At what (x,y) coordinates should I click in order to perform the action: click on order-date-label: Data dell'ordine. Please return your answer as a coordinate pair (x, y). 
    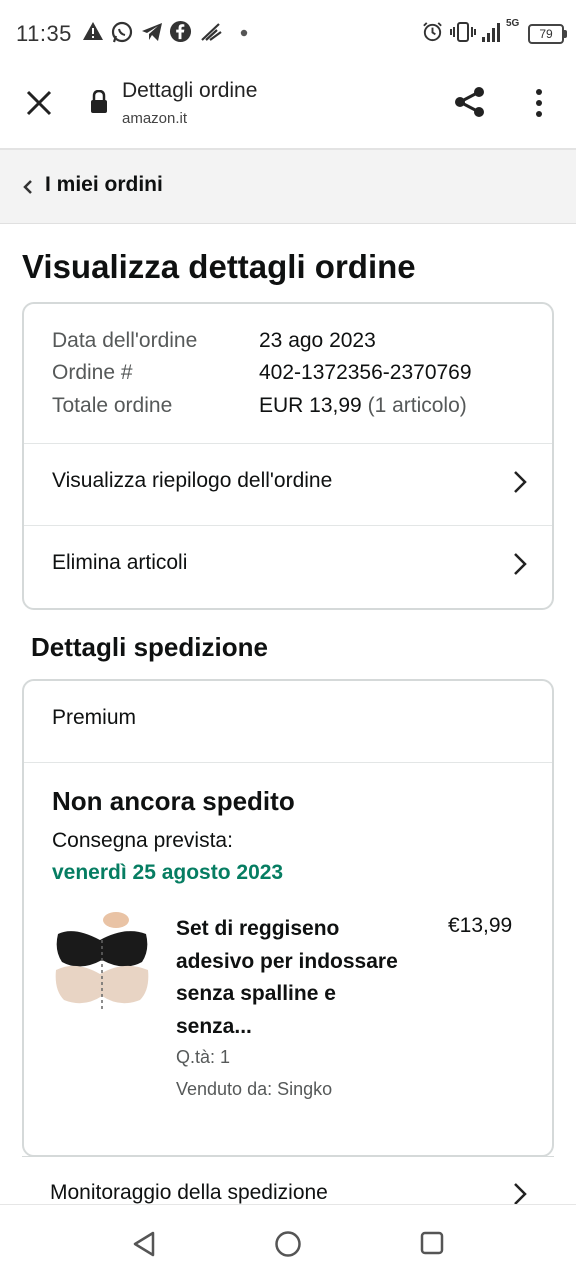
    Looking at the image, I should click on (125, 340).